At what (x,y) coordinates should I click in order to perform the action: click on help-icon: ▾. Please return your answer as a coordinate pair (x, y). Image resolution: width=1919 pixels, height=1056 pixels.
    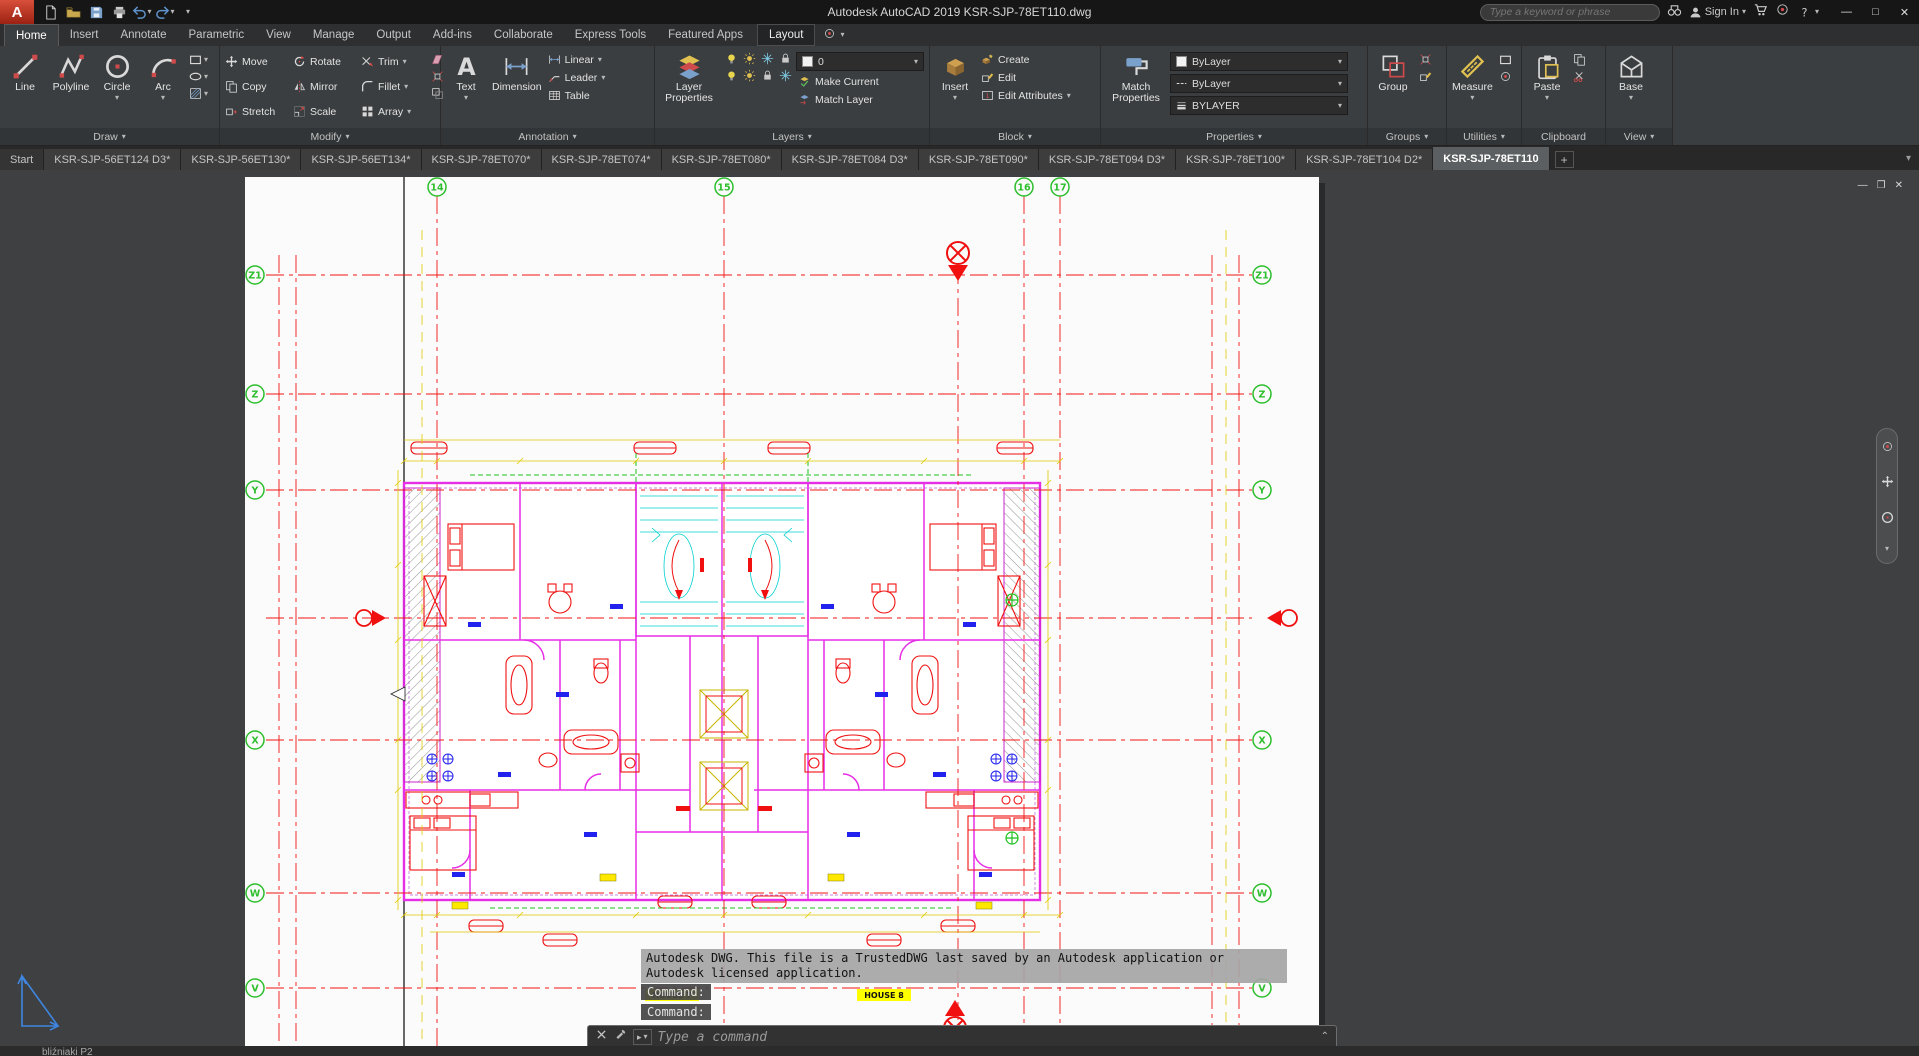
    Looking at the image, I should click on (1808, 12).